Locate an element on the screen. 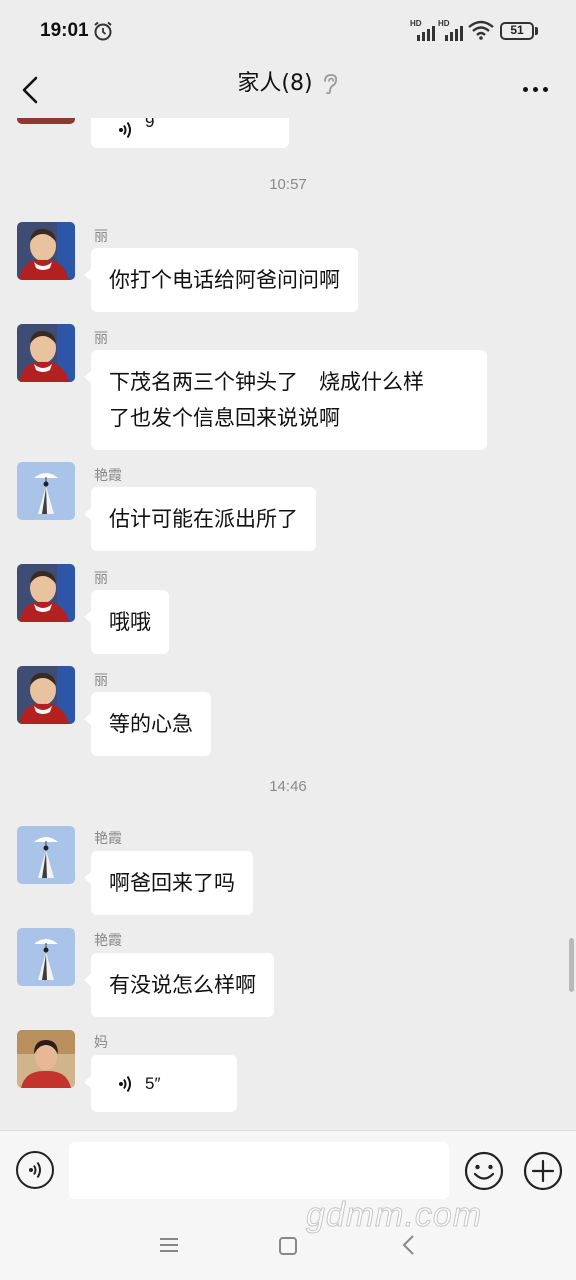  battery-icon: 51 is located at coordinates (517, 31).